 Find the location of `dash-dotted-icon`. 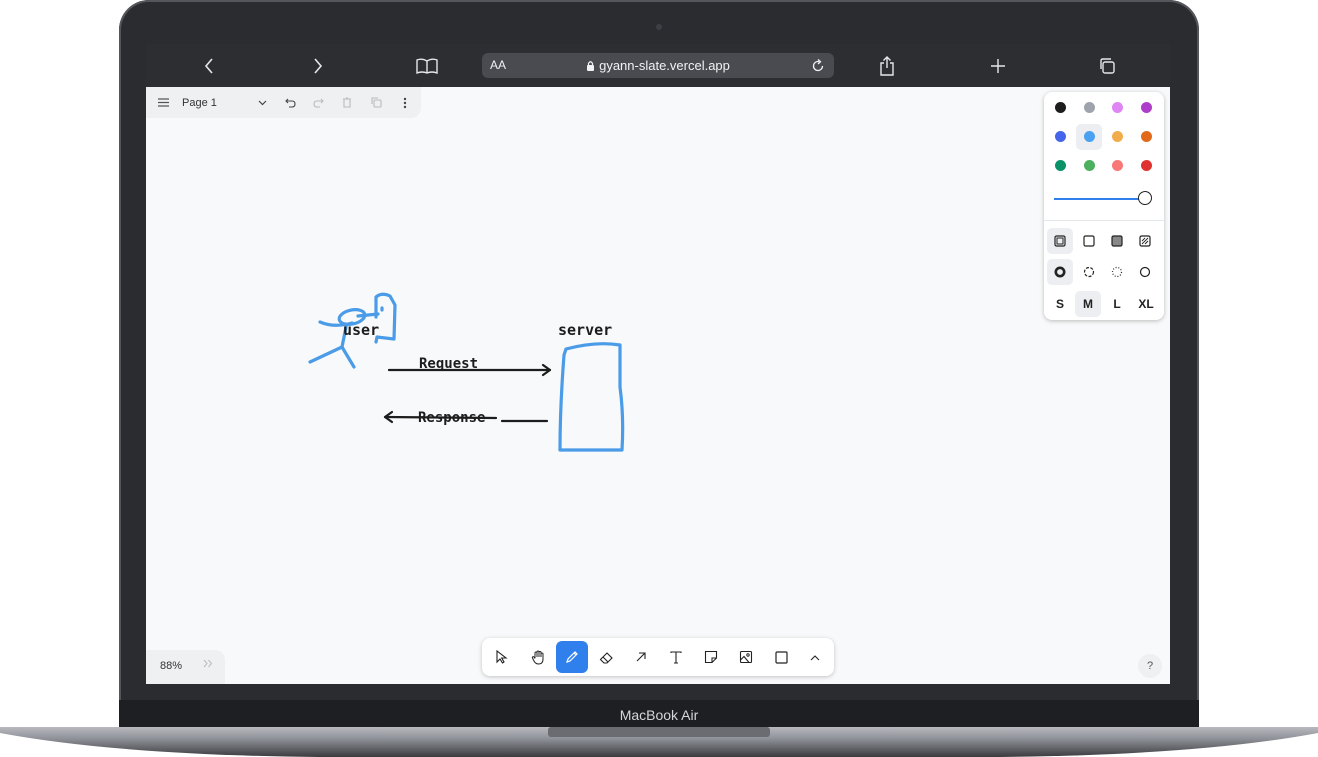

dash-dotted-icon is located at coordinates (1117, 272).